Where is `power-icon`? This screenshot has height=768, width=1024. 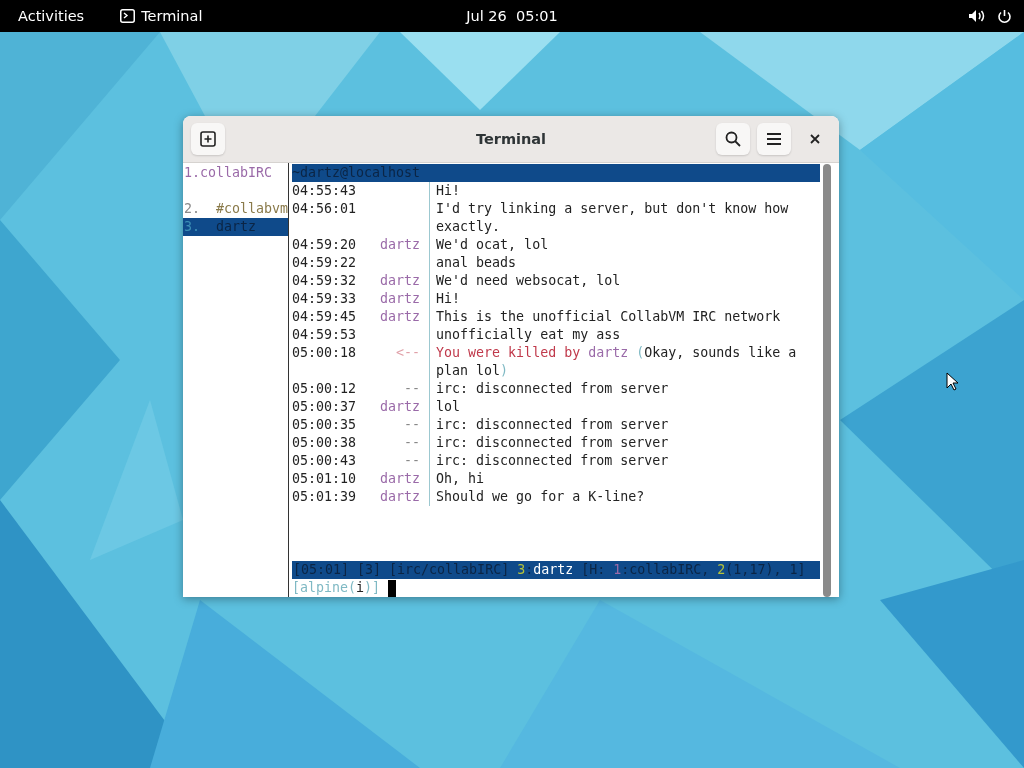 power-icon is located at coordinates (1004, 16).